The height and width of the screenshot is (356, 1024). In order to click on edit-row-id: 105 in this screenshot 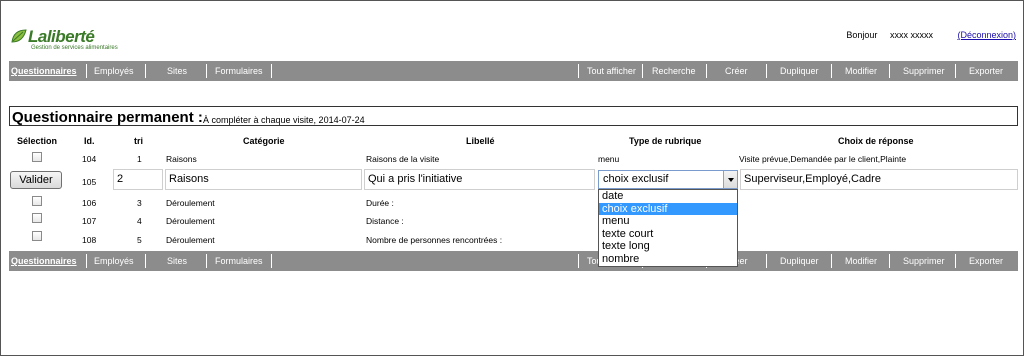, I will do `click(89, 182)`.